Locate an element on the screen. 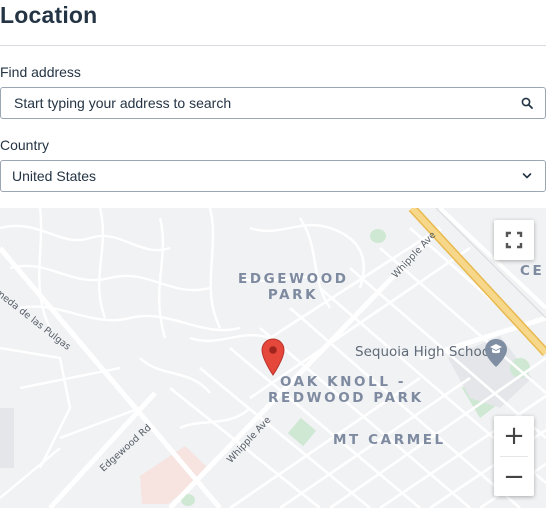 The height and width of the screenshot is (508, 546). fullscreen-button is located at coordinates (514, 240).